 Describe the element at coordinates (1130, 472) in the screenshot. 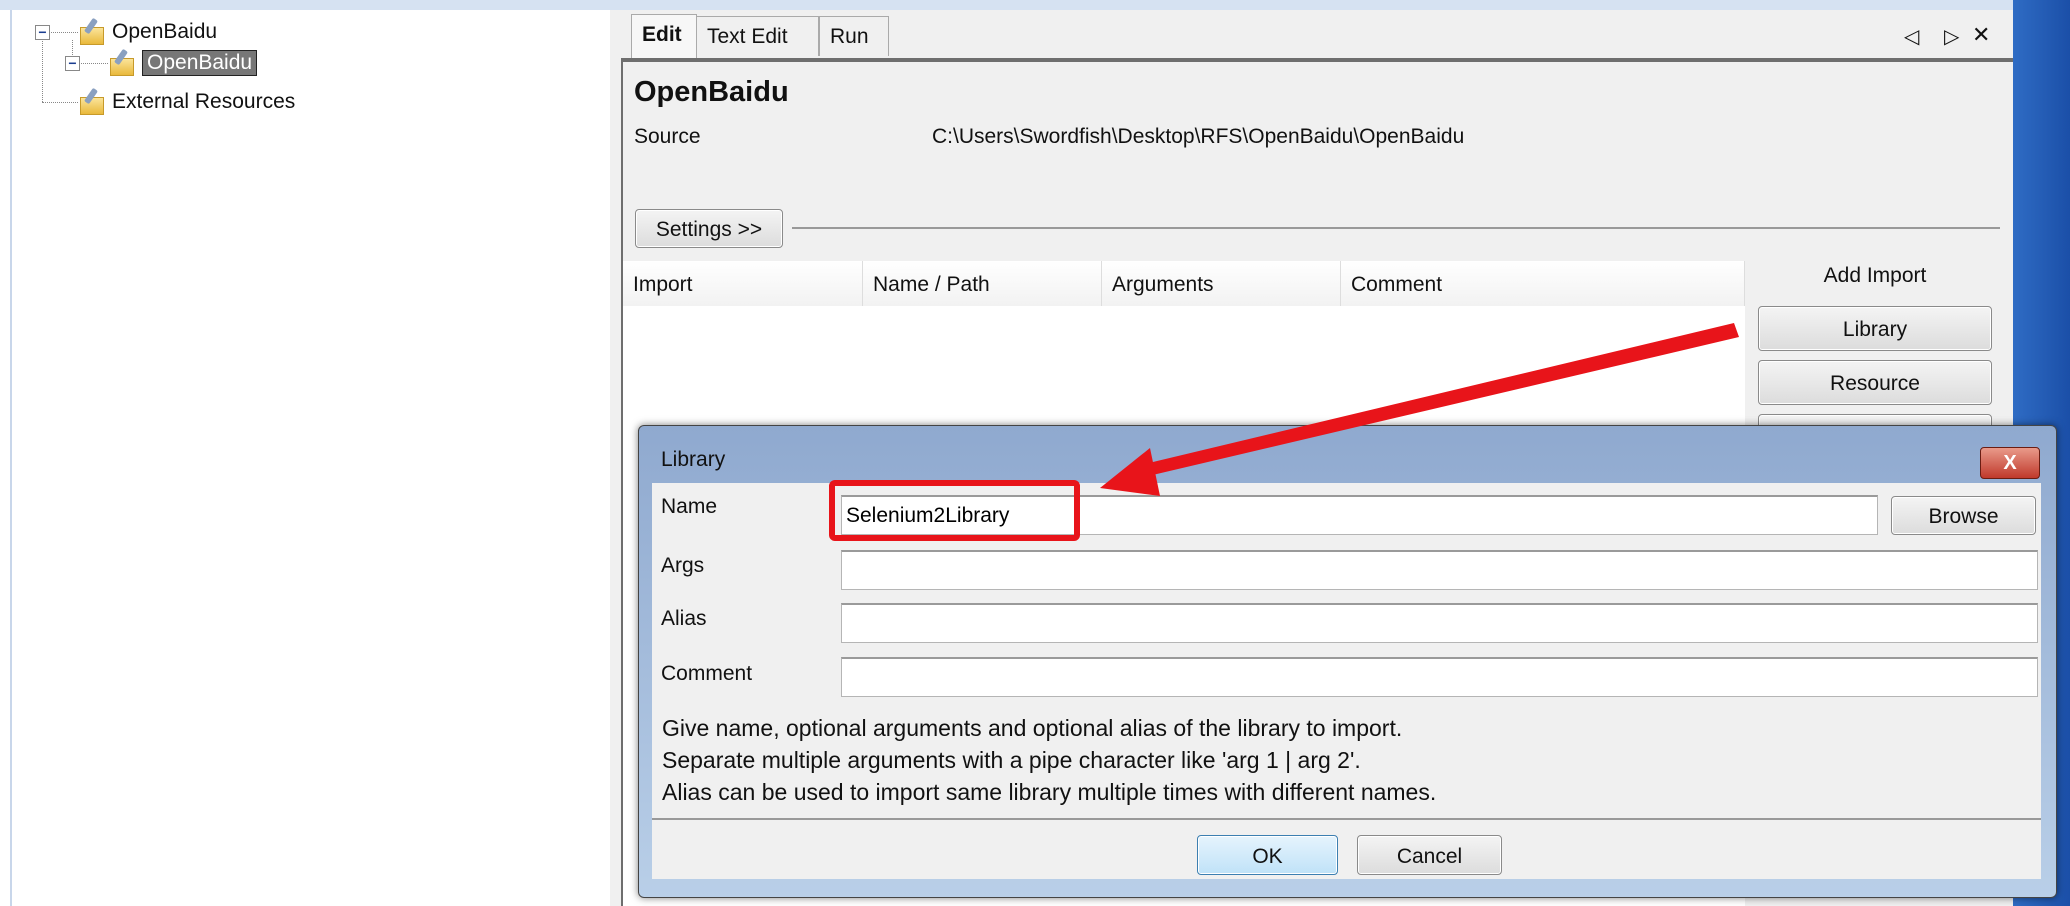

I see `arrow-head` at that location.